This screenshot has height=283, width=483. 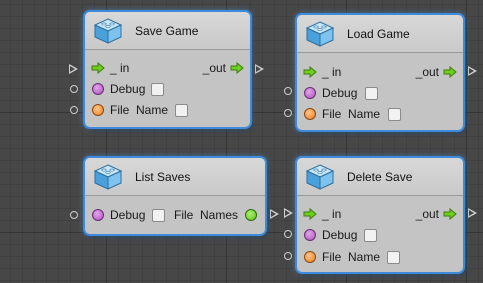 I want to click on delete-save-external-flow-out-icon, so click(x=472, y=213).